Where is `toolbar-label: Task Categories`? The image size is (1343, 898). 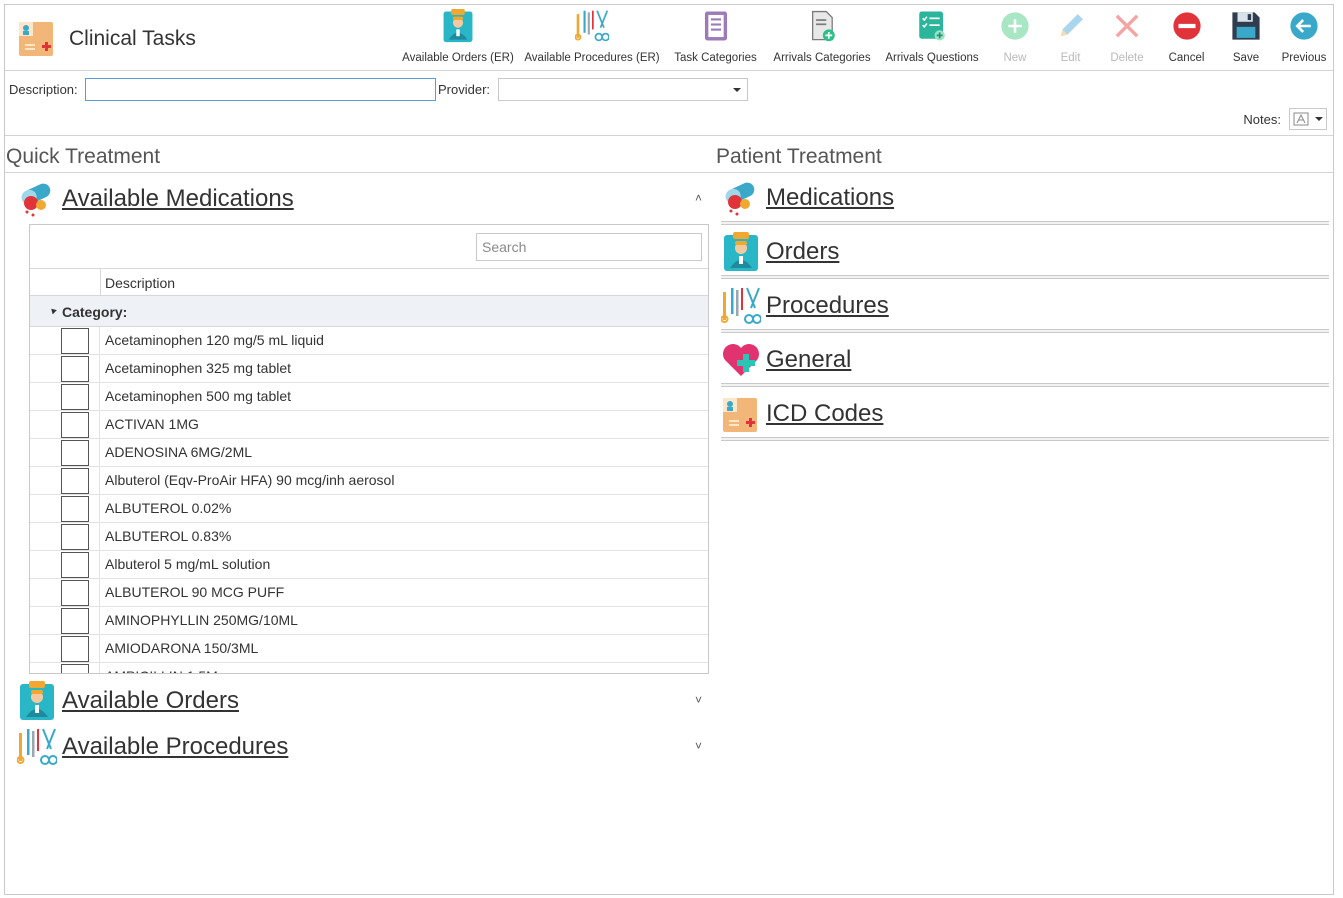 toolbar-label: Task Categories is located at coordinates (715, 58).